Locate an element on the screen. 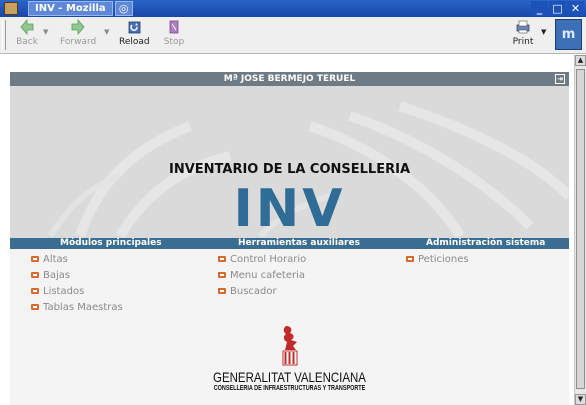 The width and height of the screenshot is (586, 405). link-label: Menu cafeteria is located at coordinates (268, 275).